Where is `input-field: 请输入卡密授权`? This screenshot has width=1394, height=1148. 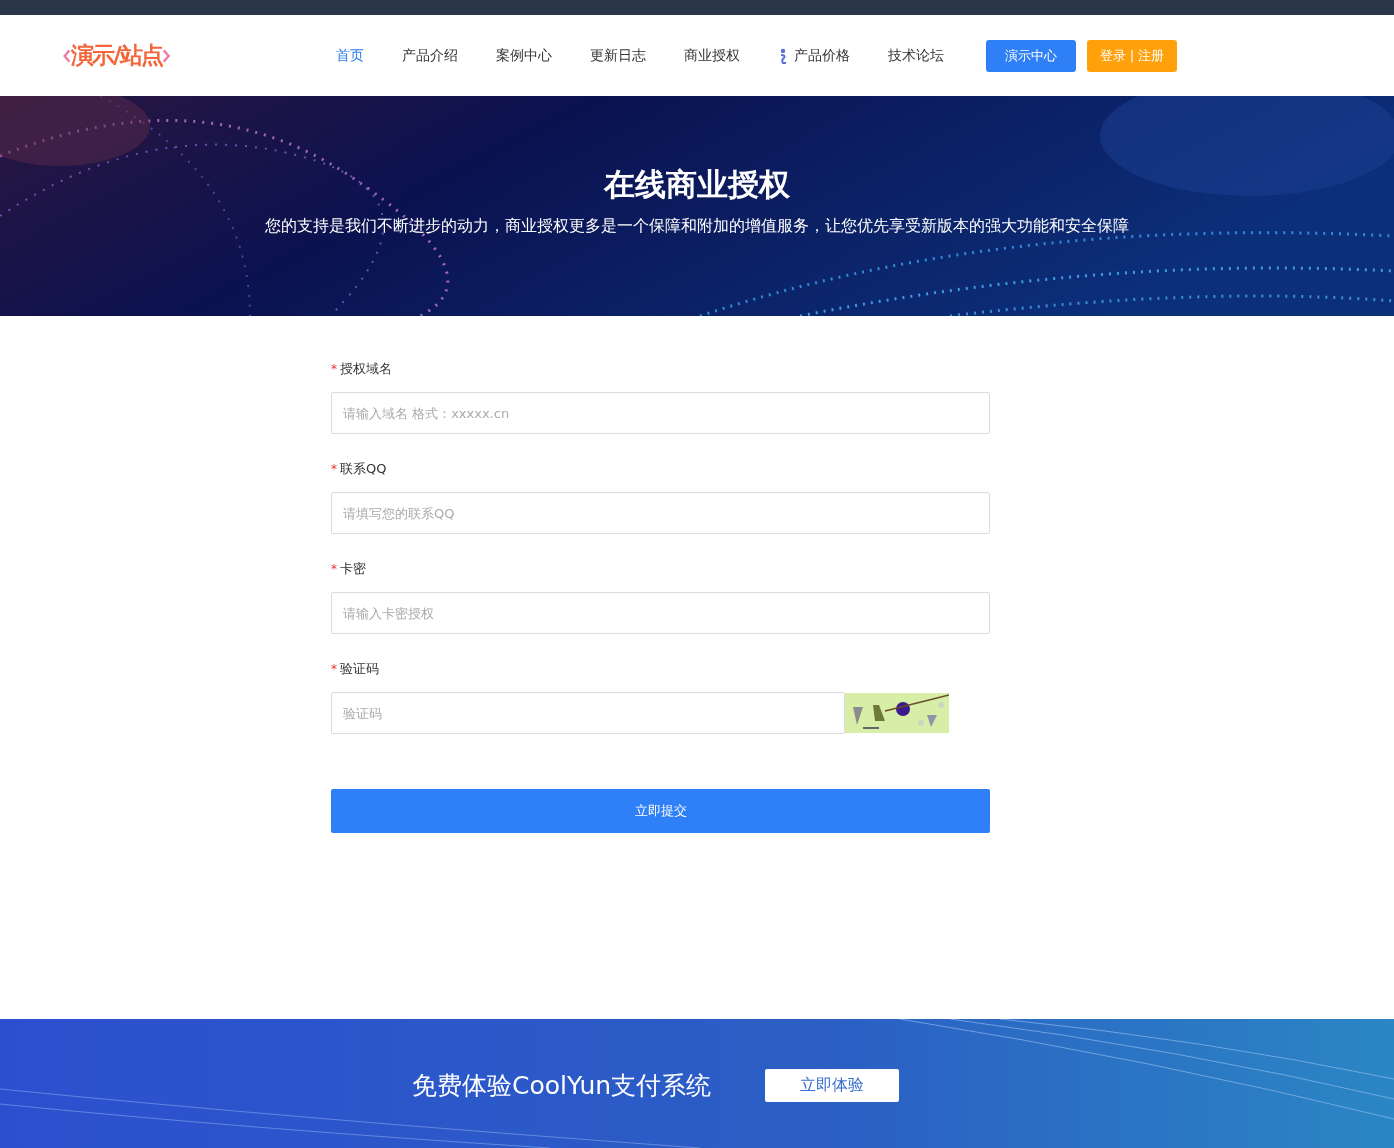 input-field: 请输入卡密授权 is located at coordinates (660, 613).